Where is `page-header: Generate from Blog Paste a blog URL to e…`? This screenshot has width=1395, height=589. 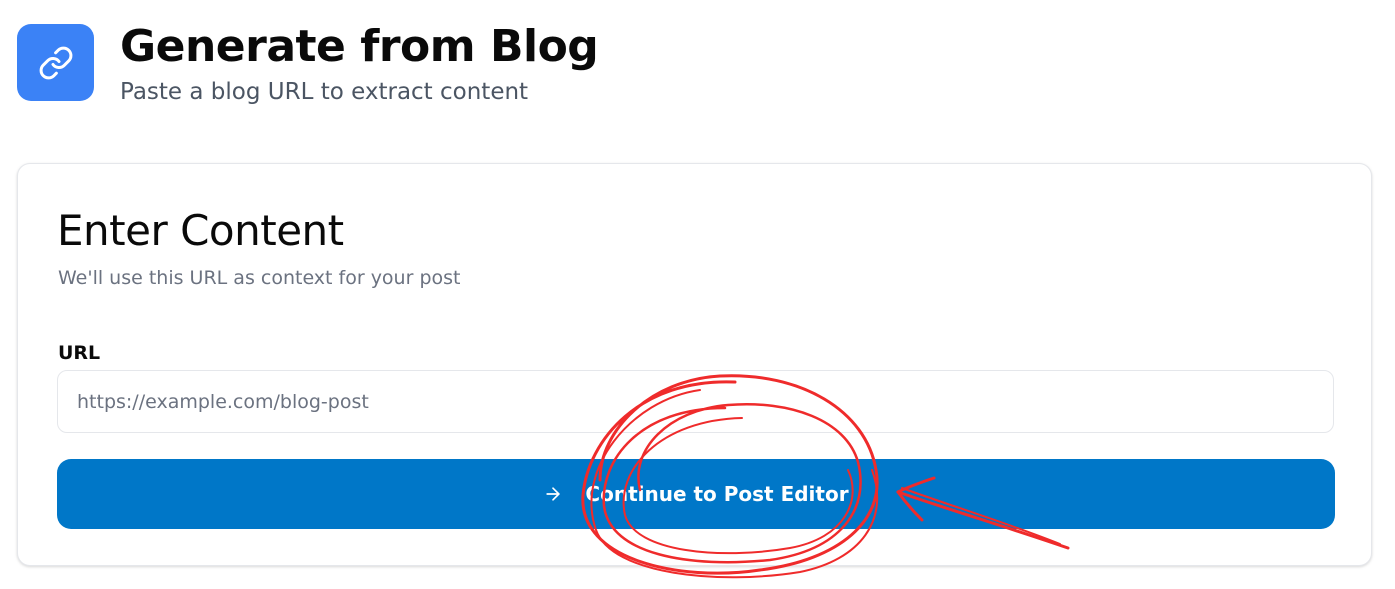 page-header: Generate from Blog Paste a blog URL to e… is located at coordinates (308, 64).